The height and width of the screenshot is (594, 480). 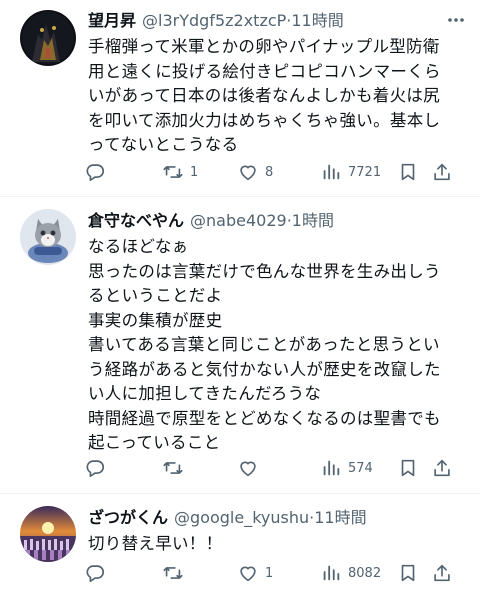 What do you see at coordinates (264, 344) in the screenshot?
I see `tweet-text-line: 書いてある言葉と同じことがあったと思うとい` at bounding box center [264, 344].